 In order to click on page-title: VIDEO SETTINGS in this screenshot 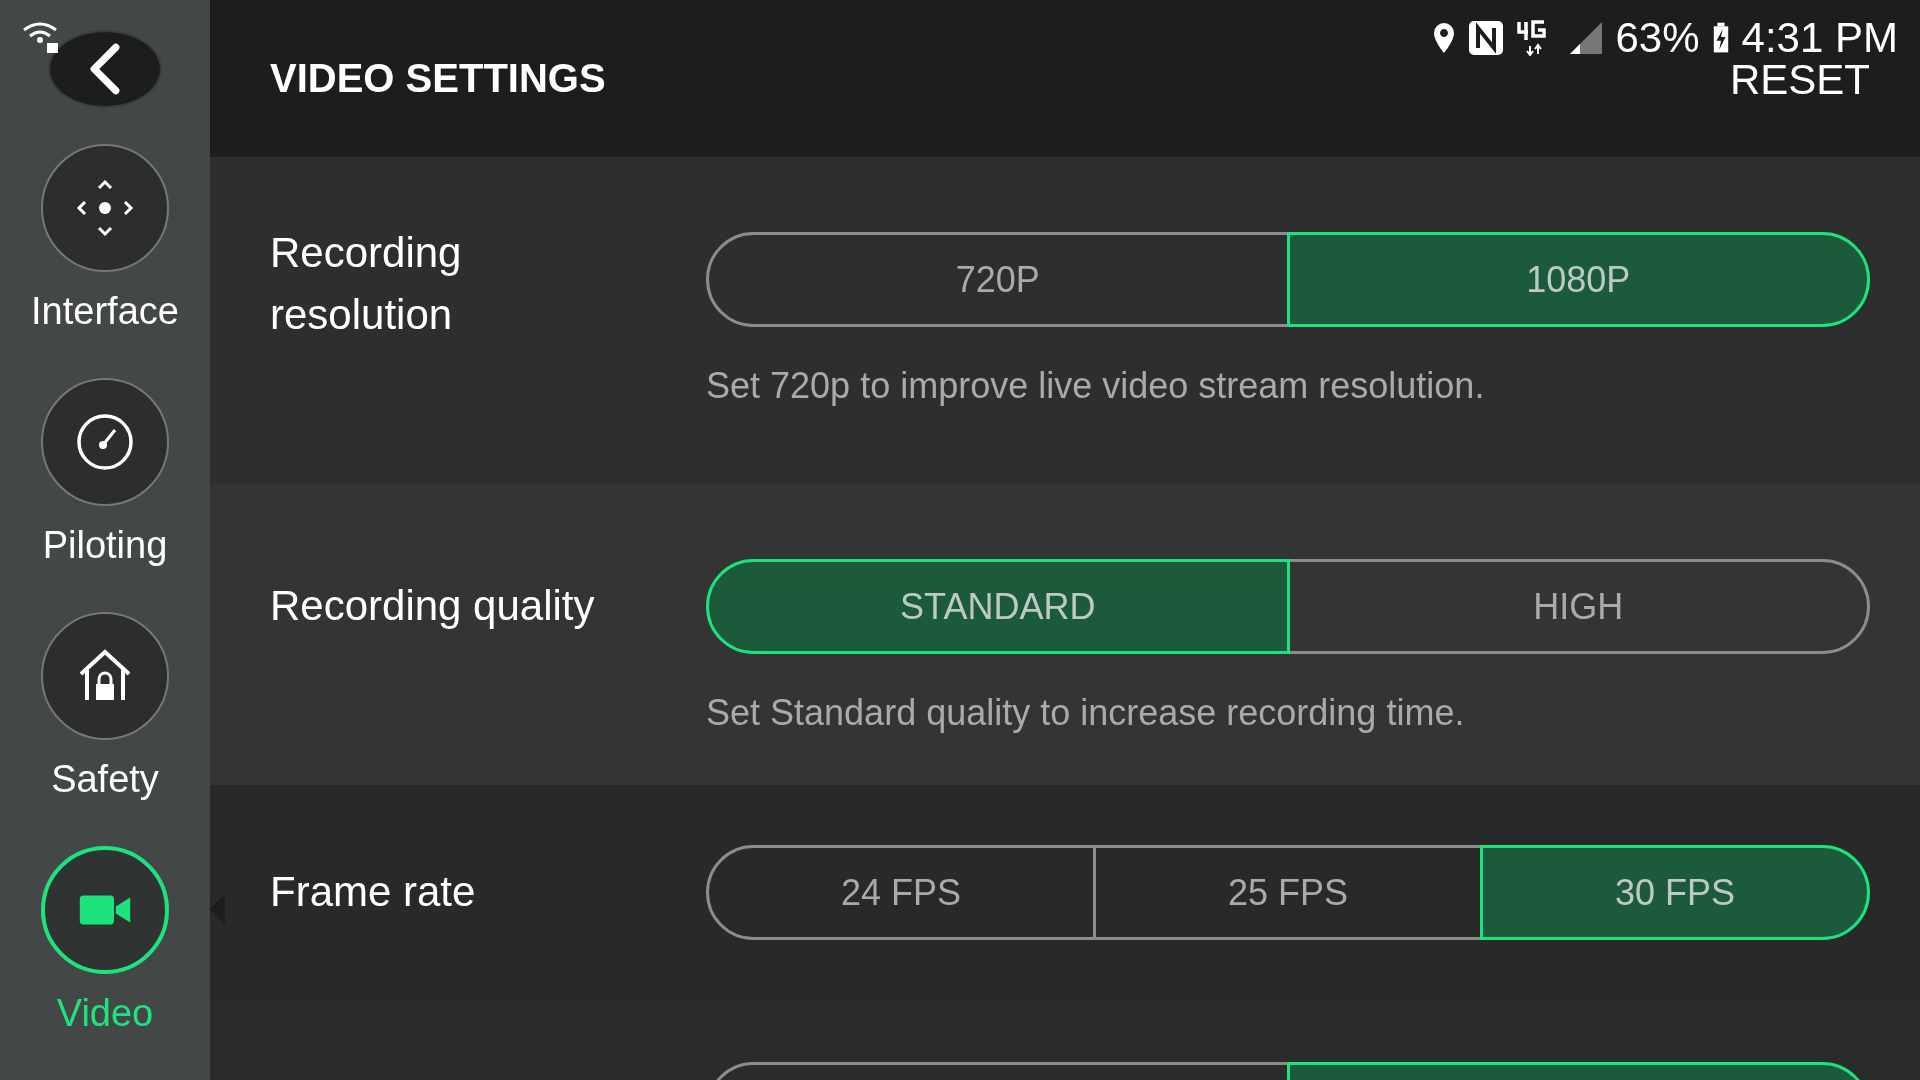, I will do `click(438, 78)`.